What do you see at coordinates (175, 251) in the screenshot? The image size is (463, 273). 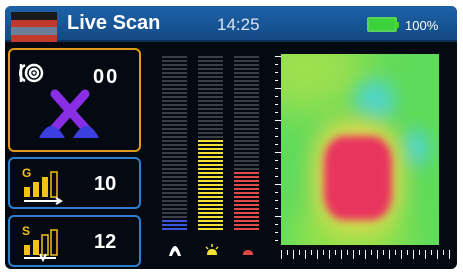 I see `ground-icon` at bounding box center [175, 251].